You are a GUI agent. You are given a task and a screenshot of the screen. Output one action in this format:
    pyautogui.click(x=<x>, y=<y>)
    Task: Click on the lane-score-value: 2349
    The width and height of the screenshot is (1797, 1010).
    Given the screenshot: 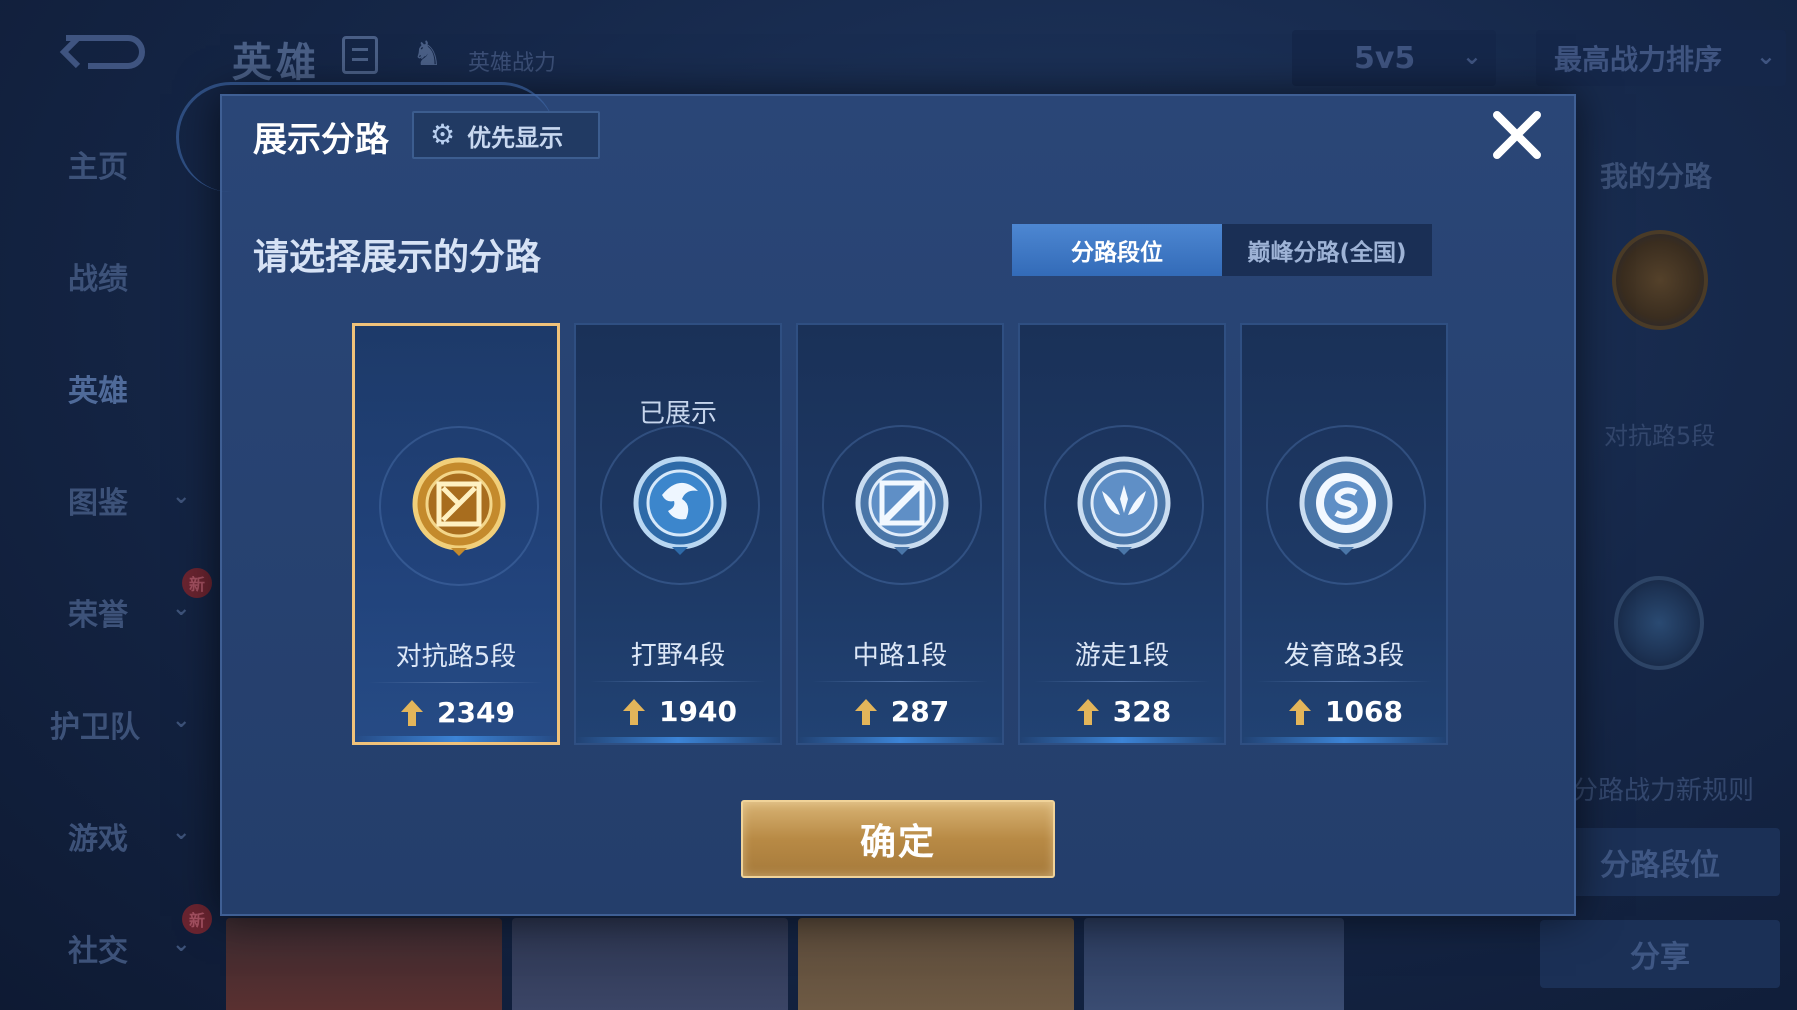 What is the action you would take?
    pyautogui.click(x=476, y=712)
    